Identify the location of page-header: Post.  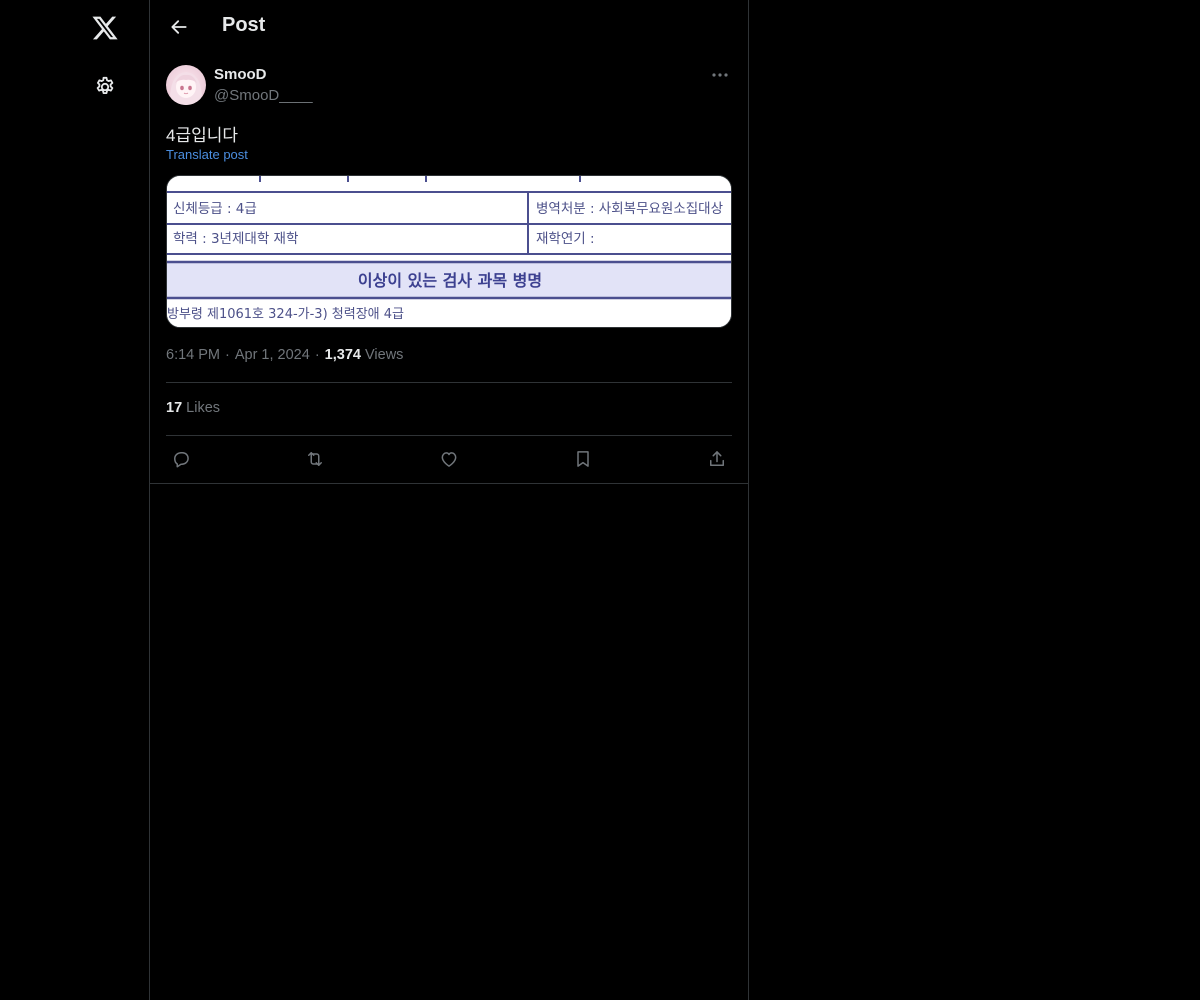
(449, 27).